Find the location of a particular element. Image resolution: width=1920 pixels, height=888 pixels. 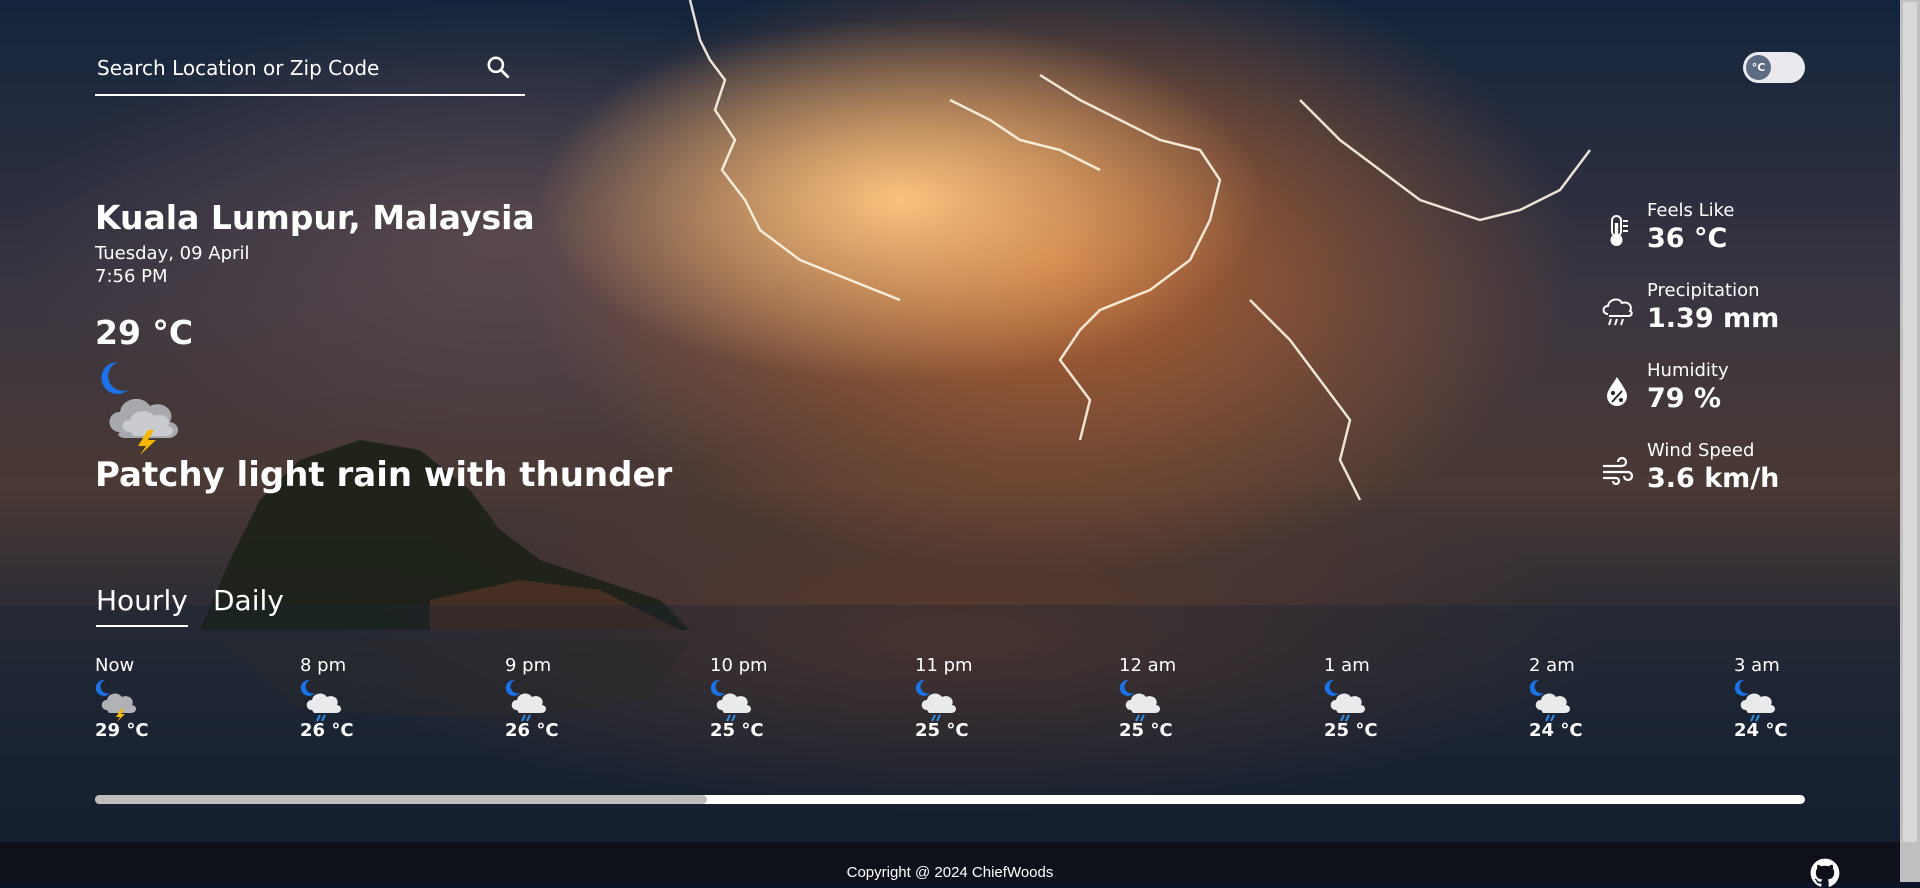

hourly-item: 1 am 25 °C is located at coordinates (1369, 698).